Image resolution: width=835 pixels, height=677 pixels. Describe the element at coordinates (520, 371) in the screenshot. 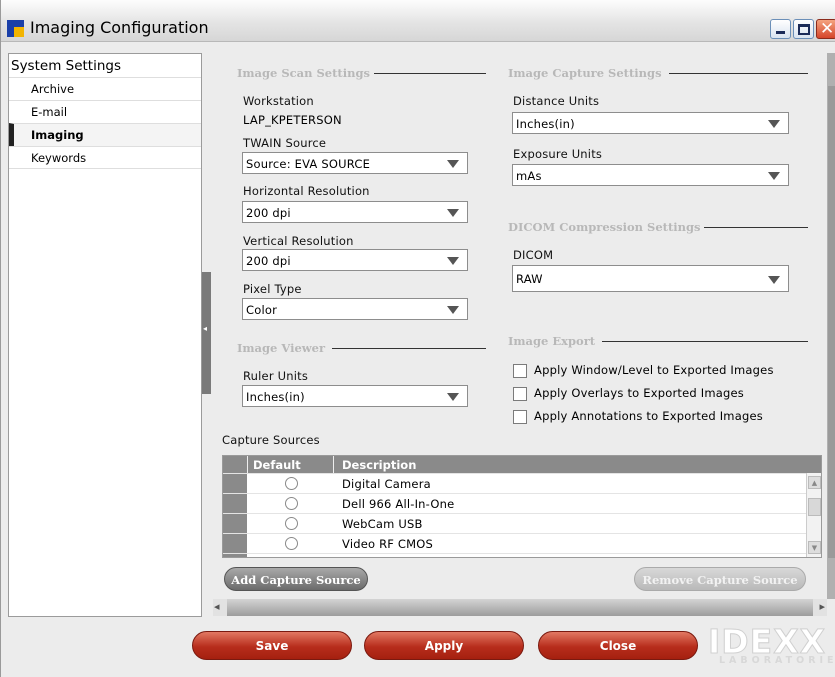

I see `checkbox-window-level` at that location.